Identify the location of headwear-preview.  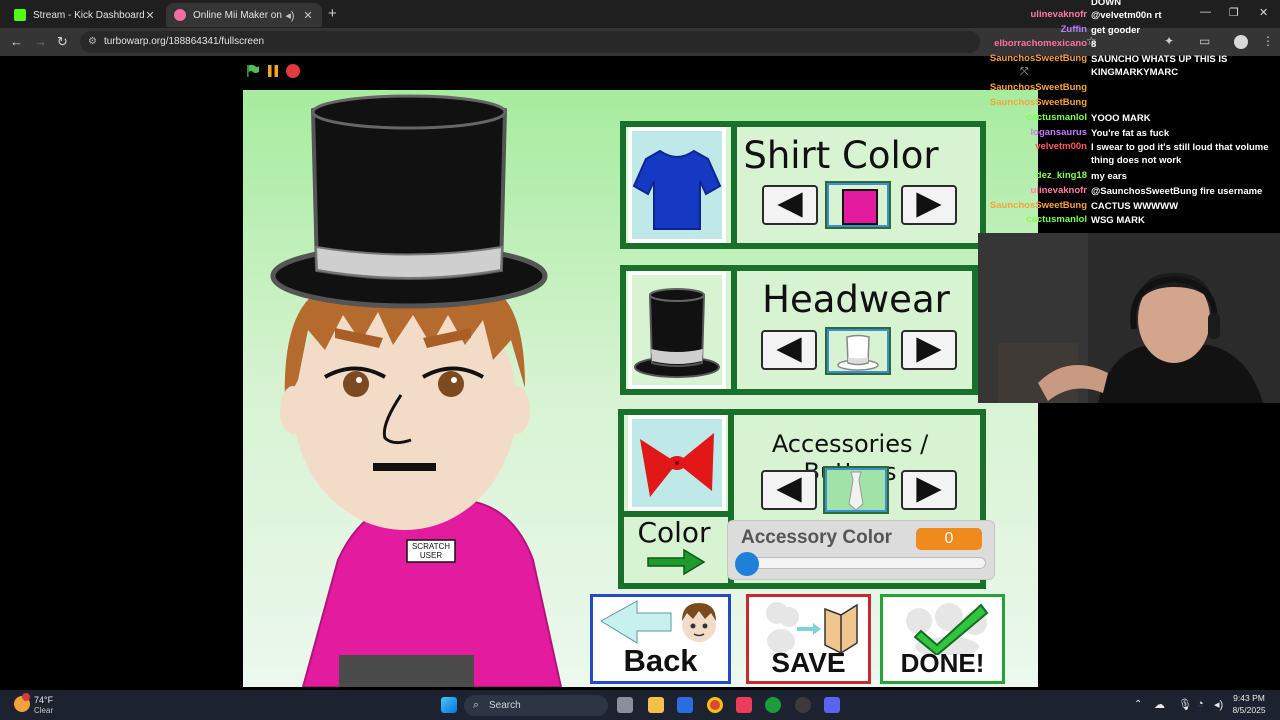
(677, 330).